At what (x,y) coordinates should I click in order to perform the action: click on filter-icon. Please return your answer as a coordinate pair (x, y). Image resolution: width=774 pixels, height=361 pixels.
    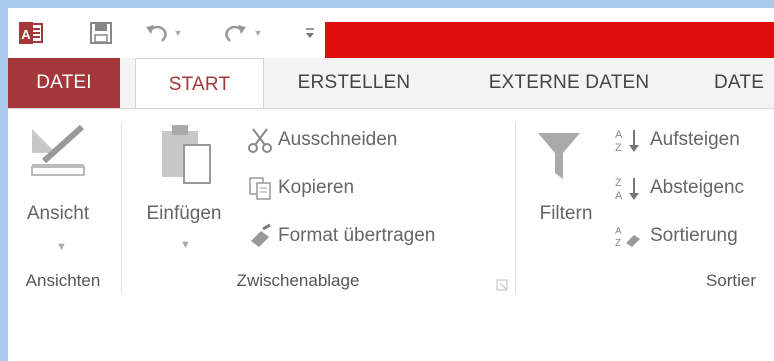
    Looking at the image, I should click on (561, 157).